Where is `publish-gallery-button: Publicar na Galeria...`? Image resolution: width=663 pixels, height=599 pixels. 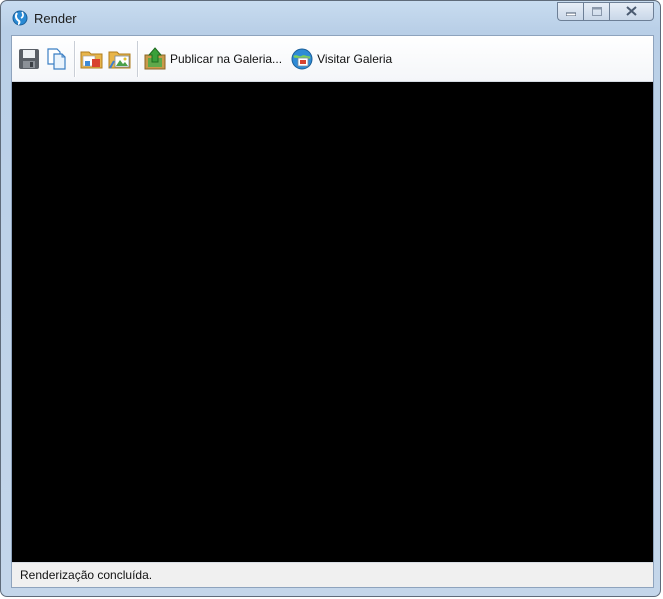 publish-gallery-button: Publicar na Galeria... is located at coordinates (212, 59).